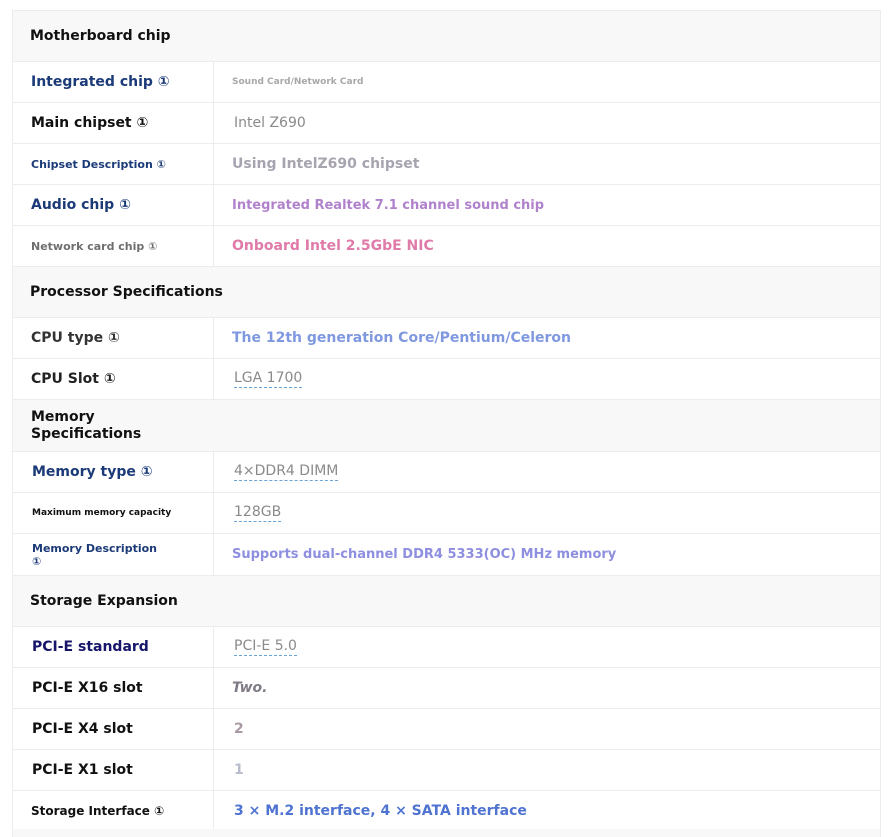  I want to click on table-row: CPU Slot ① LGA 1700, so click(446, 379).